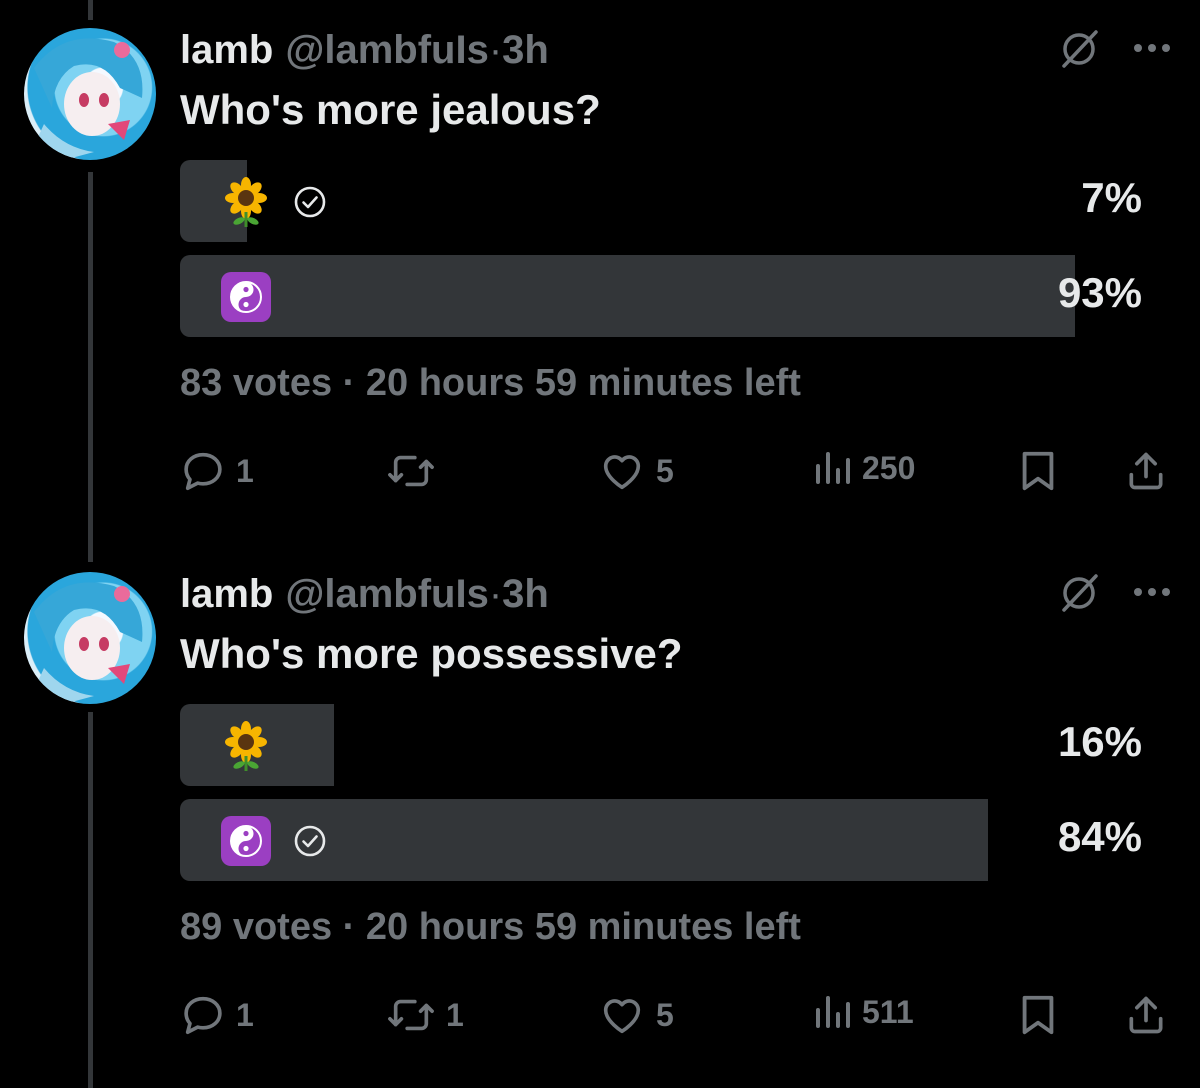 The width and height of the screenshot is (1200, 1088). Describe the element at coordinates (661, 745) in the screenshot. I see `poll-option-sunflower: 16%` at that location.